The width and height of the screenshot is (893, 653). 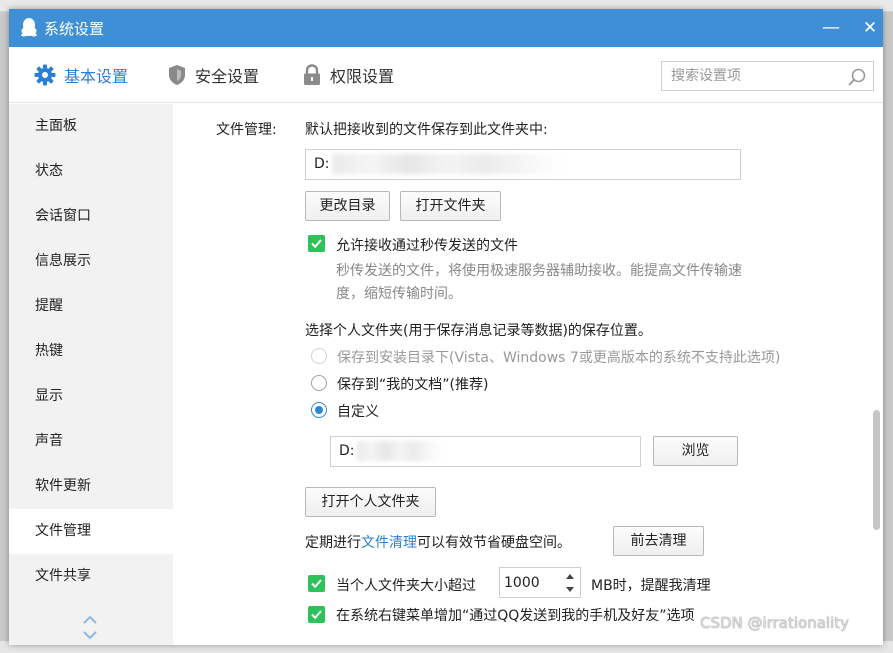 I want to click on penguin-logo-icon, so click(x=29, y=27).